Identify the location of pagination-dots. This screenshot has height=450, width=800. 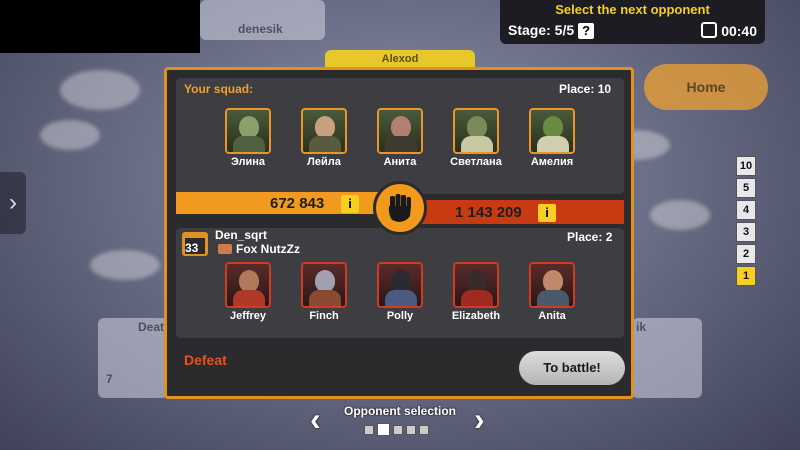
(398, 430).